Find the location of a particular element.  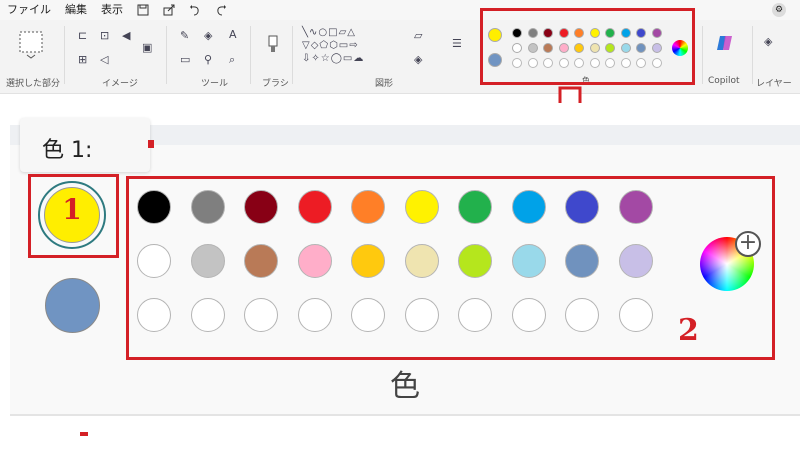

group-copilot-label: Copilot is located at coordinates (724, 81).